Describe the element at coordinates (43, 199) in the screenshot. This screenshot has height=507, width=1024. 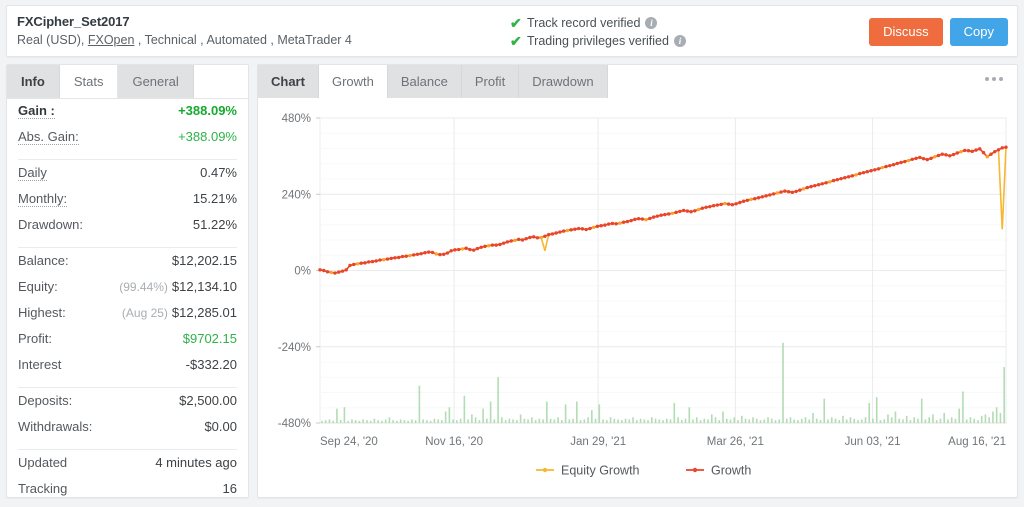
I see `stat-label-monthly: Monthly:` at that location.